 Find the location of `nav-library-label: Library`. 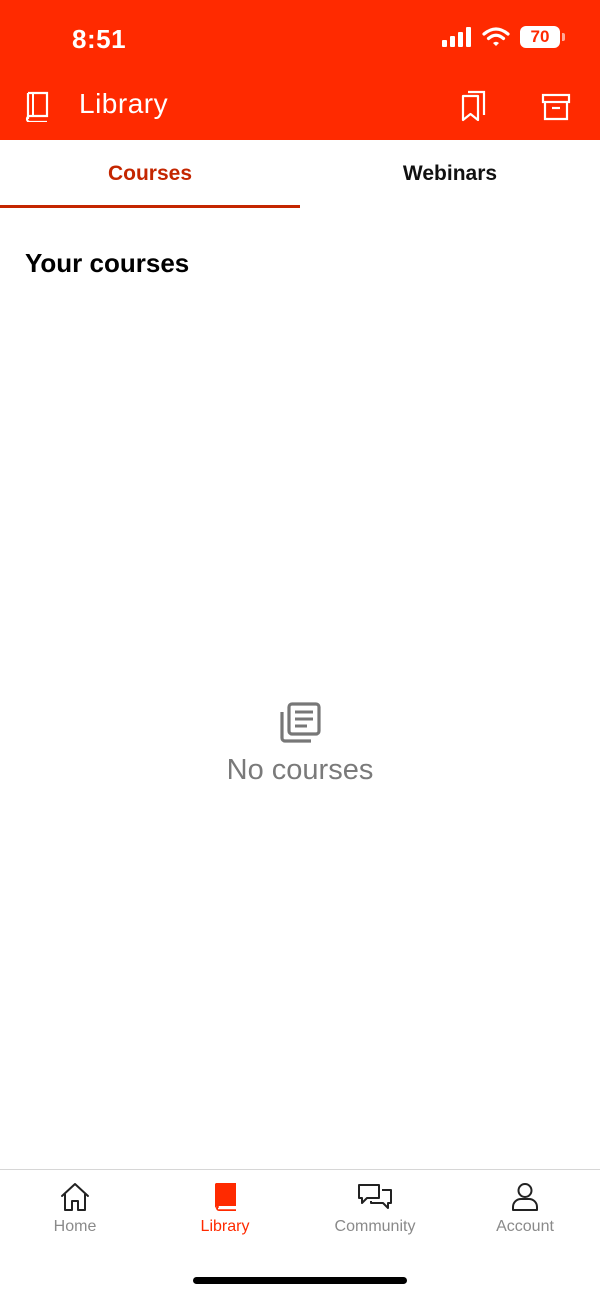

nav-library-label: Library is located at coordinates (225, 1226).